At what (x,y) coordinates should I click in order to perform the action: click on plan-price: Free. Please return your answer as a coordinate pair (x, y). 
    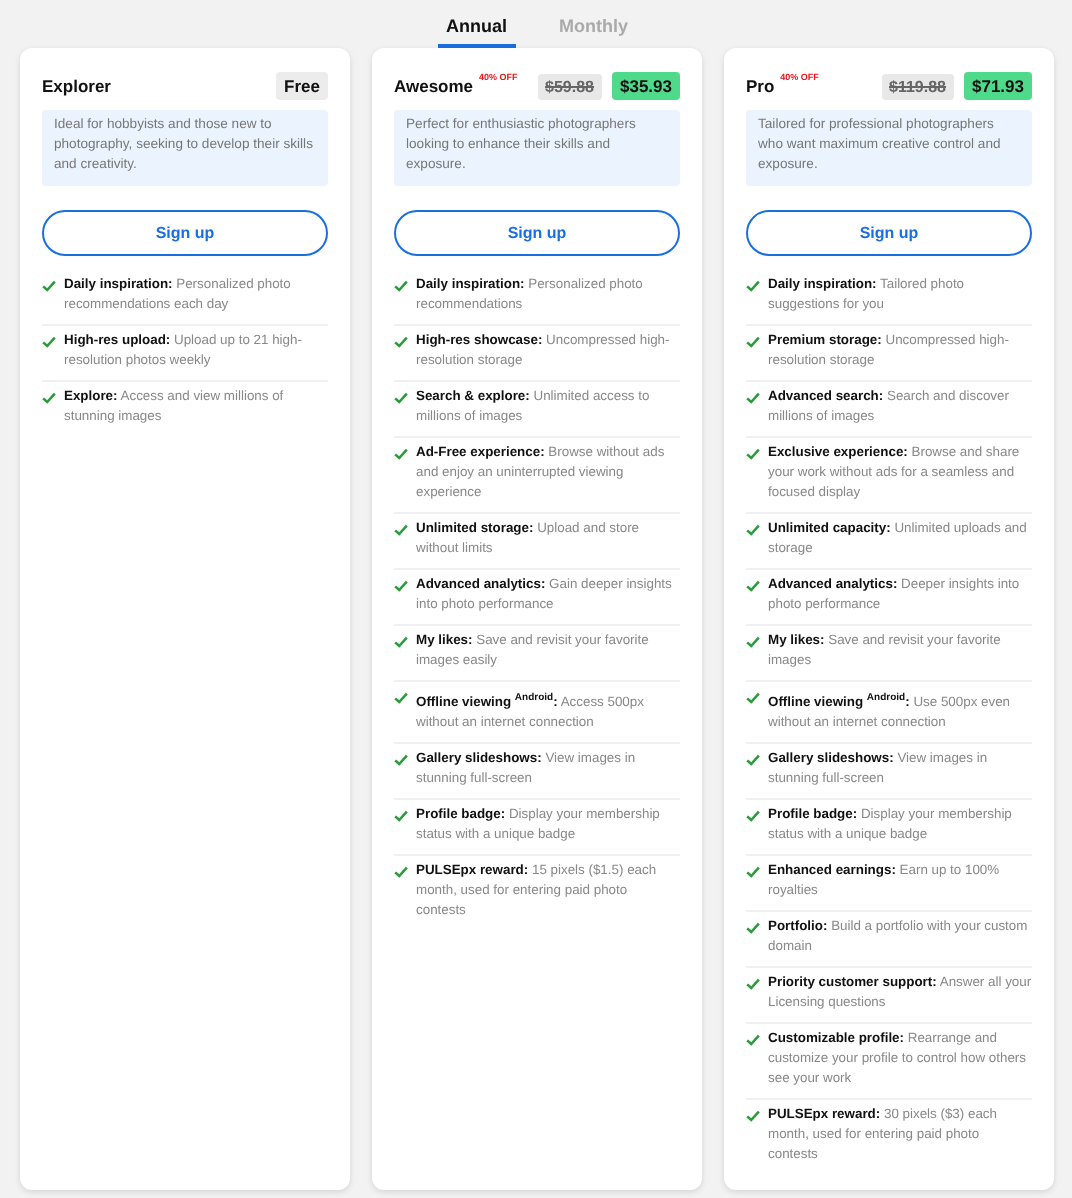
    Looking at the image, I should click on (302, 86).